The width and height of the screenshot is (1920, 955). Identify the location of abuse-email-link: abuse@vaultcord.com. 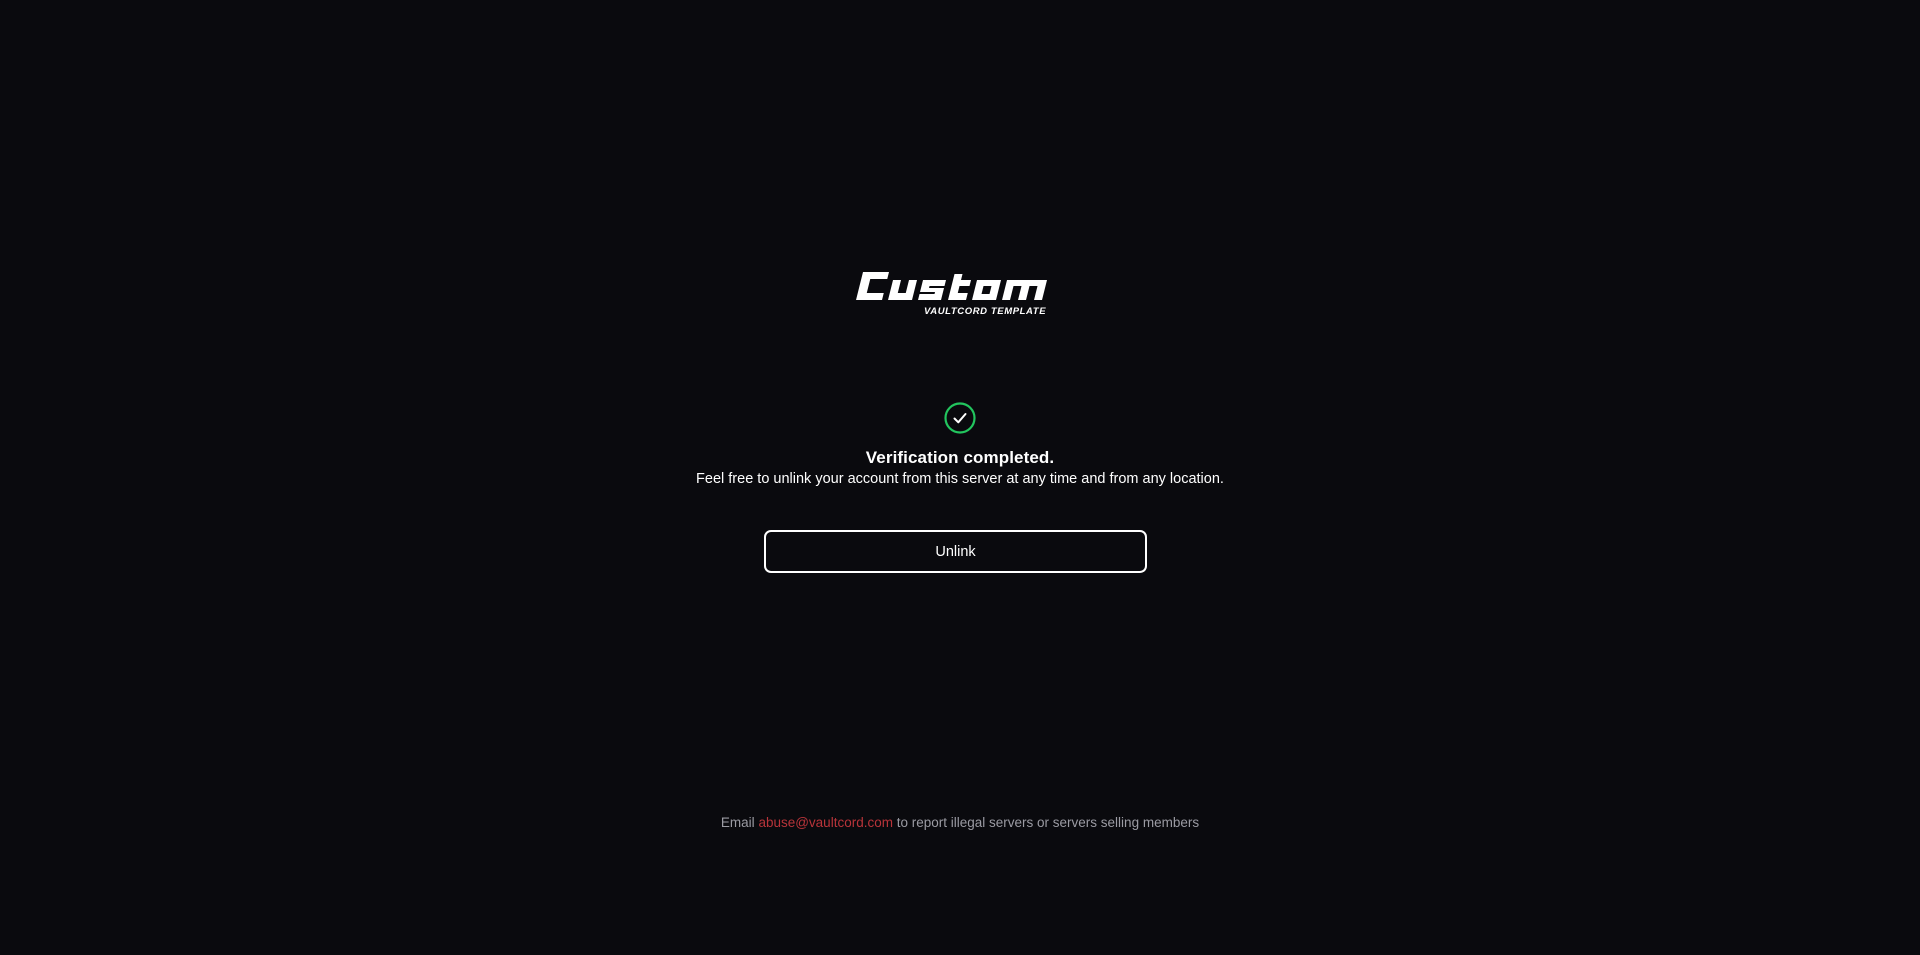
(825, 822).